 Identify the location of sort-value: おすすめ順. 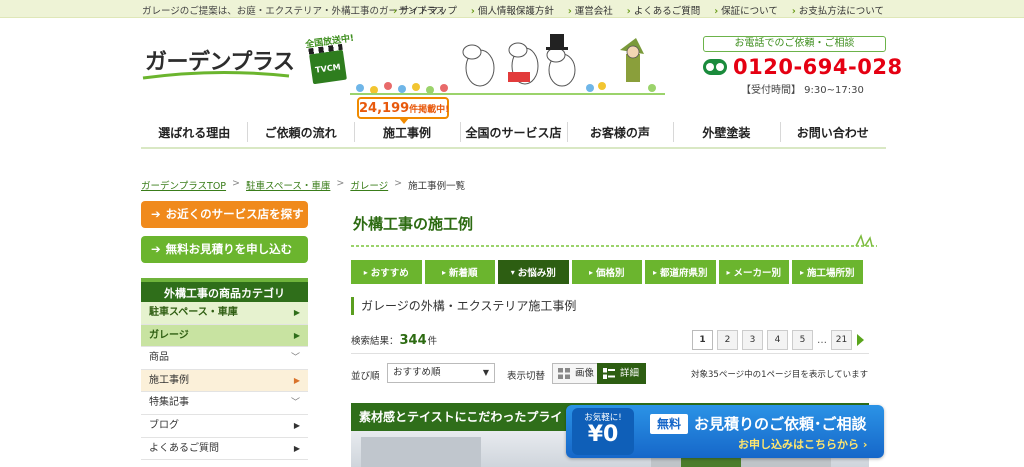
(417, 372).